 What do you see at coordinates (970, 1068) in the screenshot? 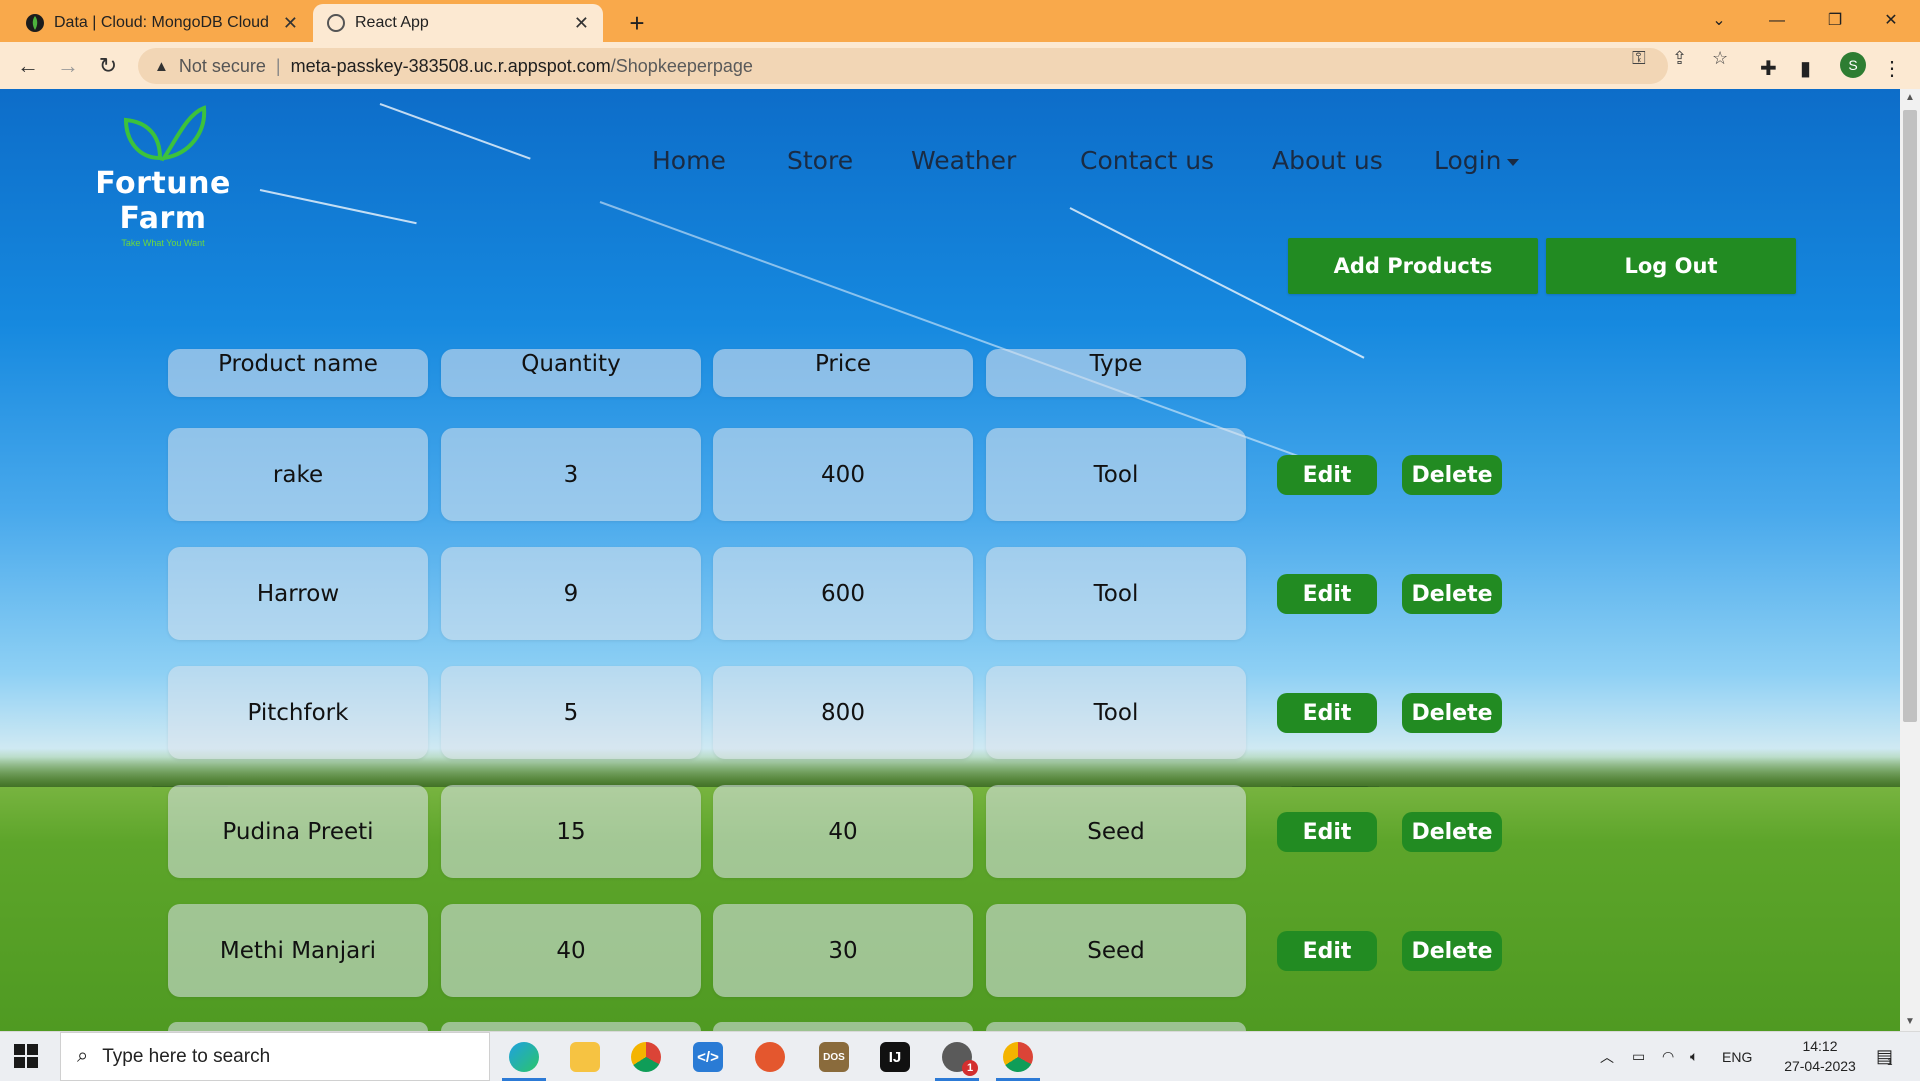
I see `notification-badge: 1` at bounding box center [970, 1068].